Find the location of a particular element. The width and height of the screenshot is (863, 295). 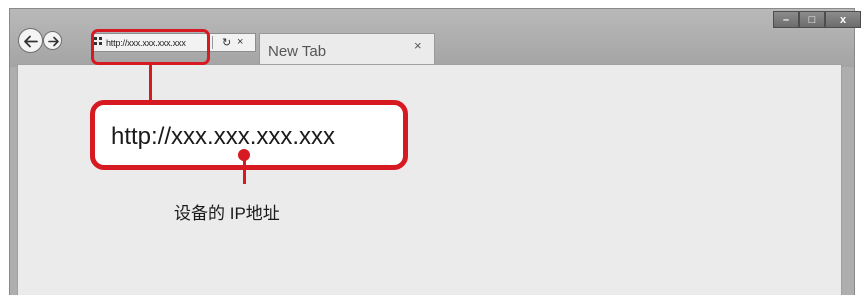

forward-arrow-icon is located at coordinates (53, 41).